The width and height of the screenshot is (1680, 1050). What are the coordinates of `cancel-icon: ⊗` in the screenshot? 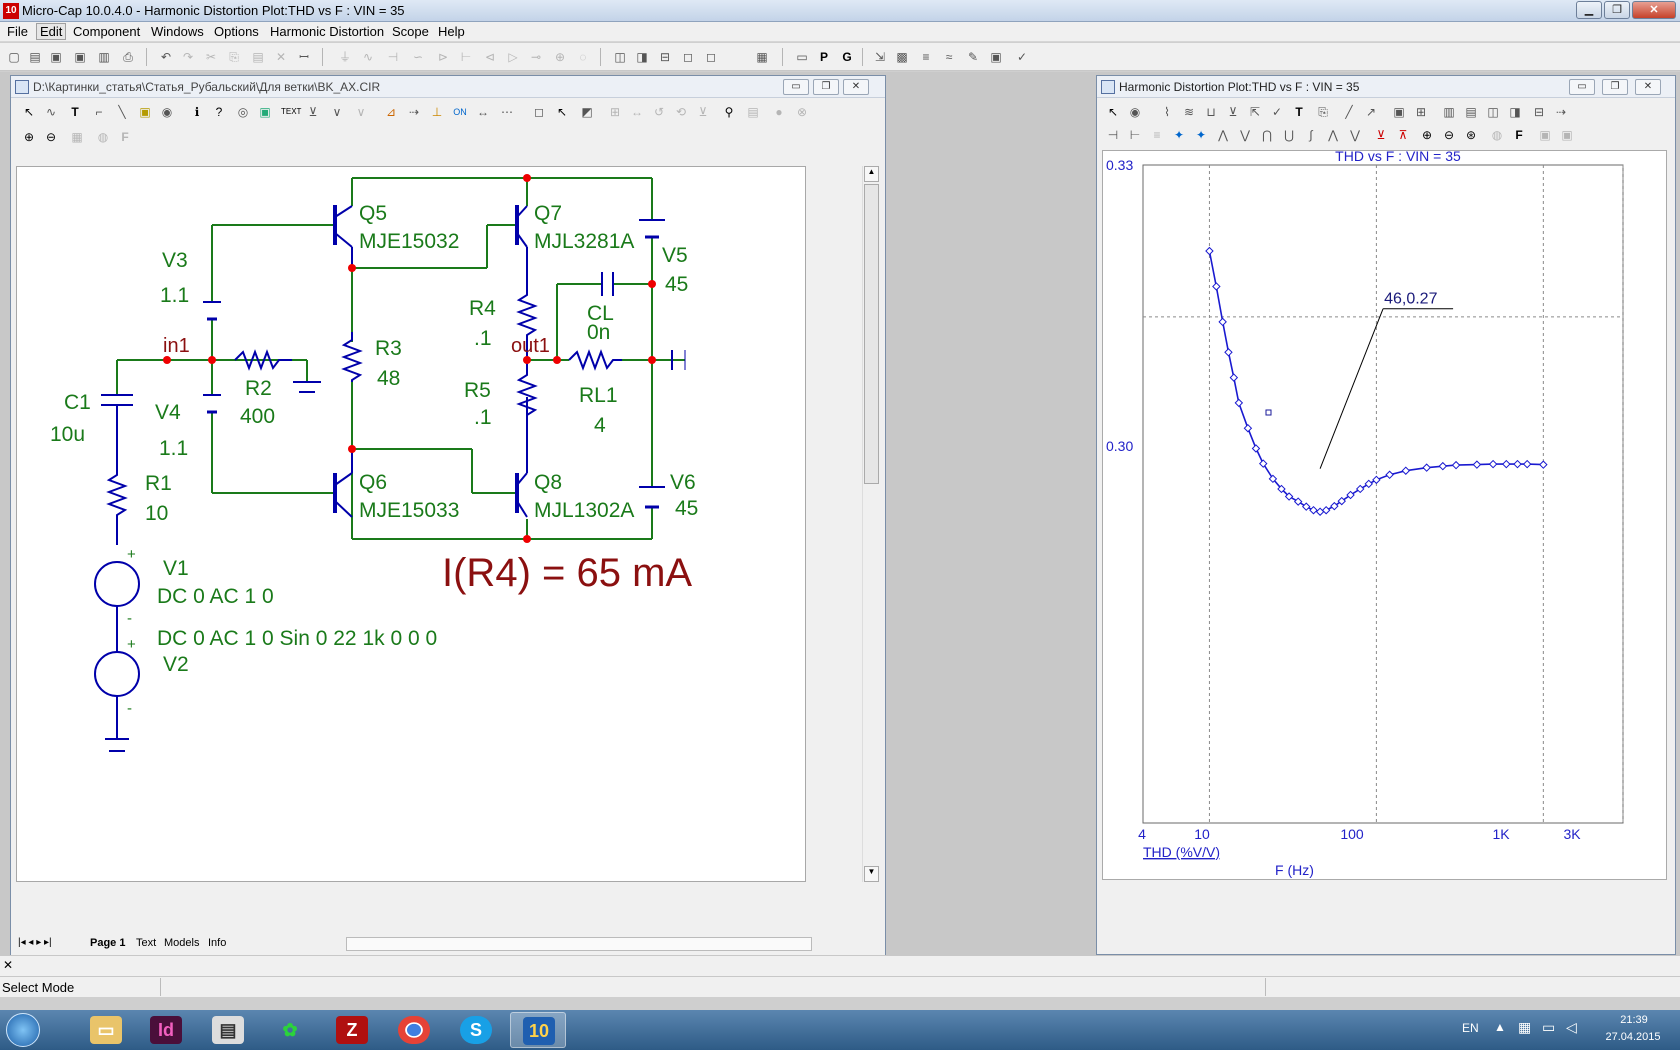 It's located at (802, 112).